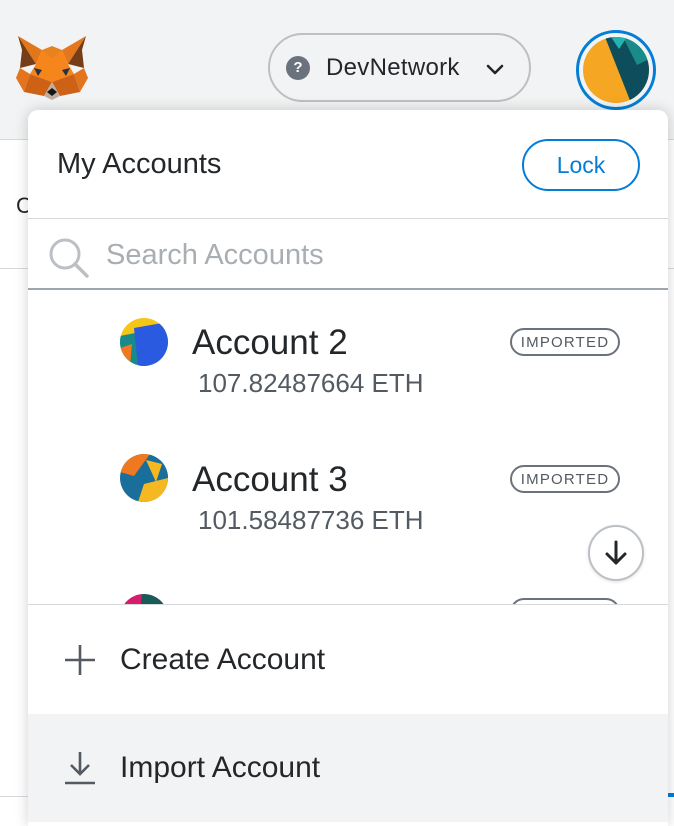  What do you see at coordinates (52, 68) in the screenshot?
I see `metamask-fox-logo` at bounding box center [52, 68].